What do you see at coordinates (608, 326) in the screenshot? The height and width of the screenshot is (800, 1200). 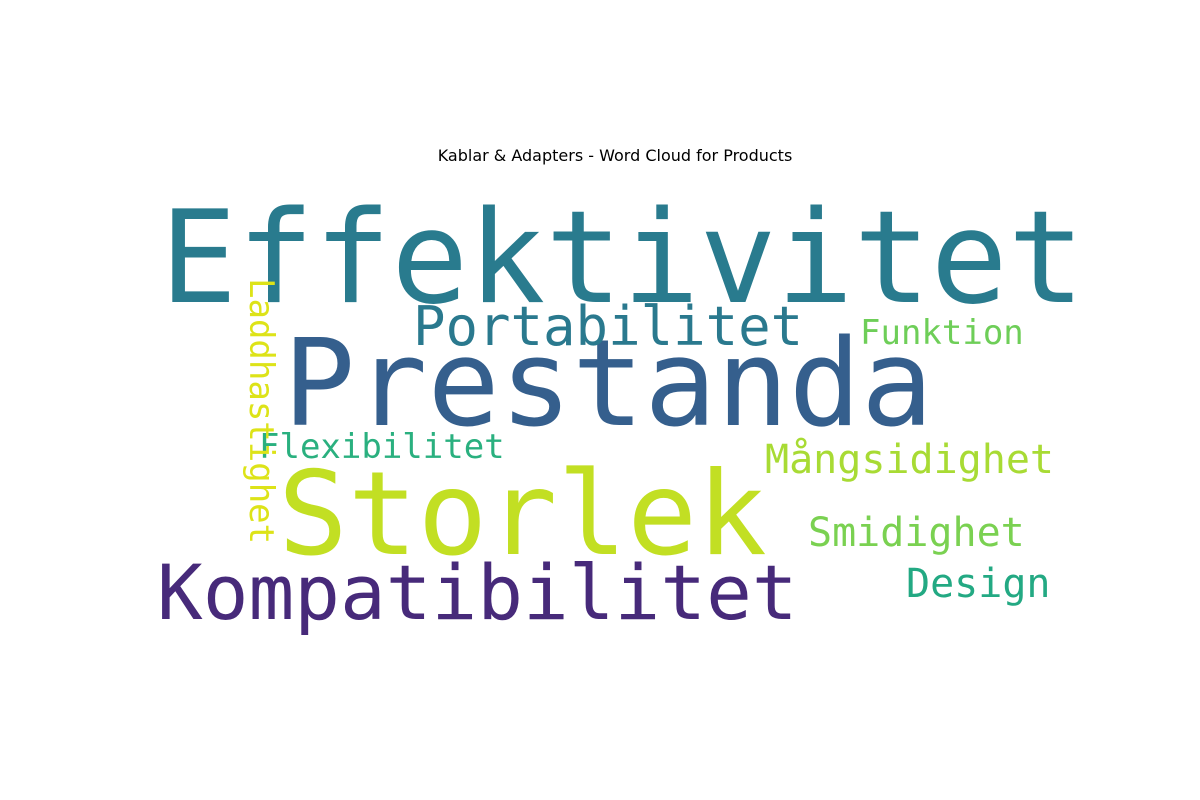 I see `word-portabilitet: Portabilitet` at bounding box center [608, 326].